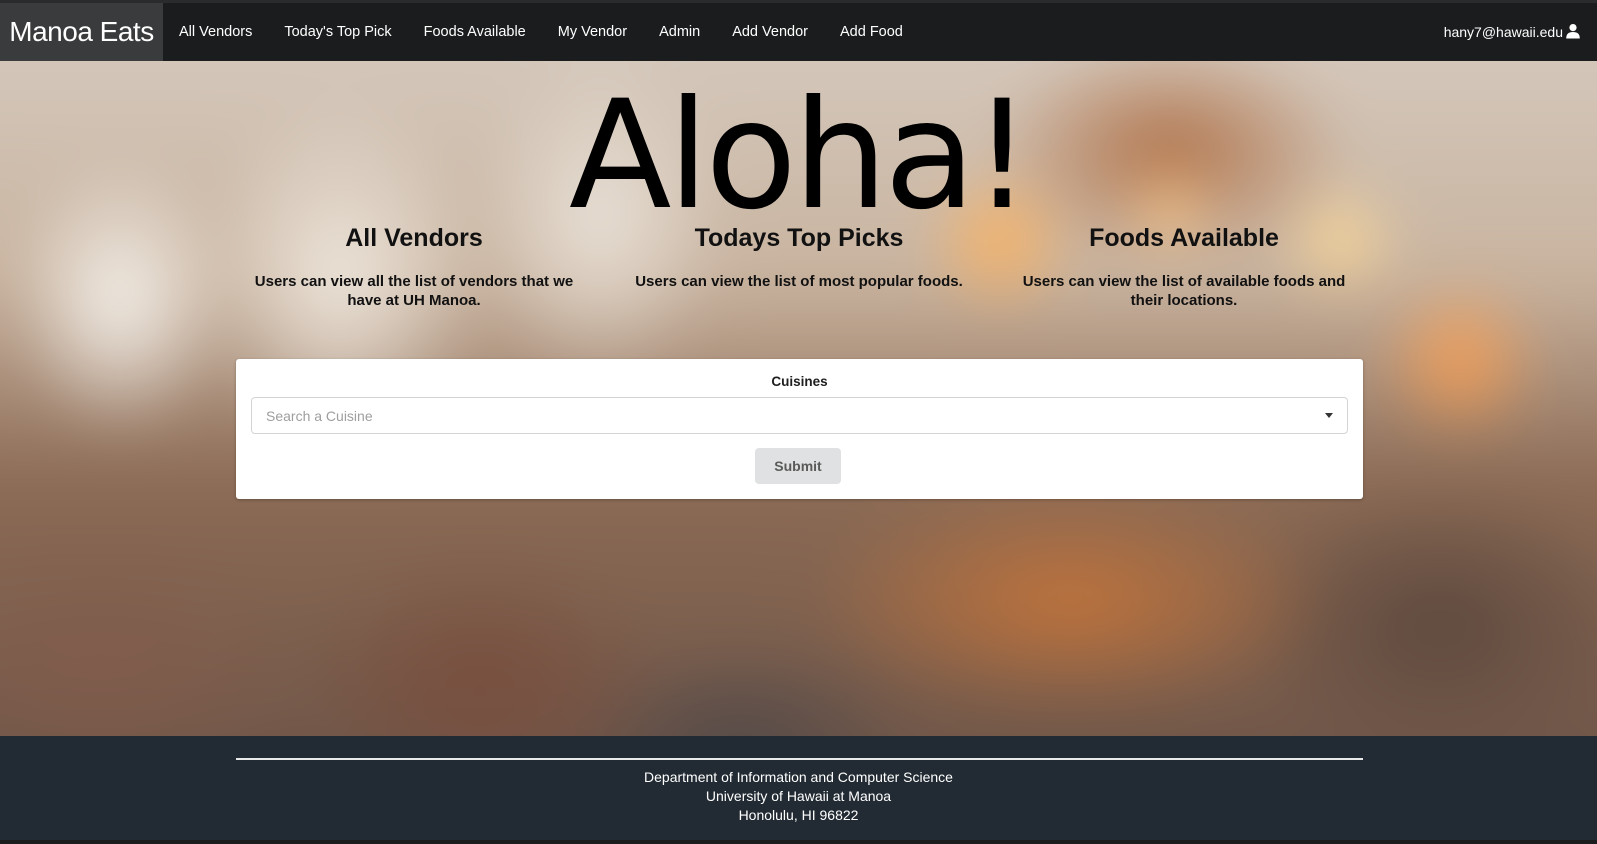 This screenshot has width=1597, height=844. What do you see at coordinates (798, 815) in the screenshot?
I see `footer-city: Honolulu, HI 96822` at bounding box center [798, 815].